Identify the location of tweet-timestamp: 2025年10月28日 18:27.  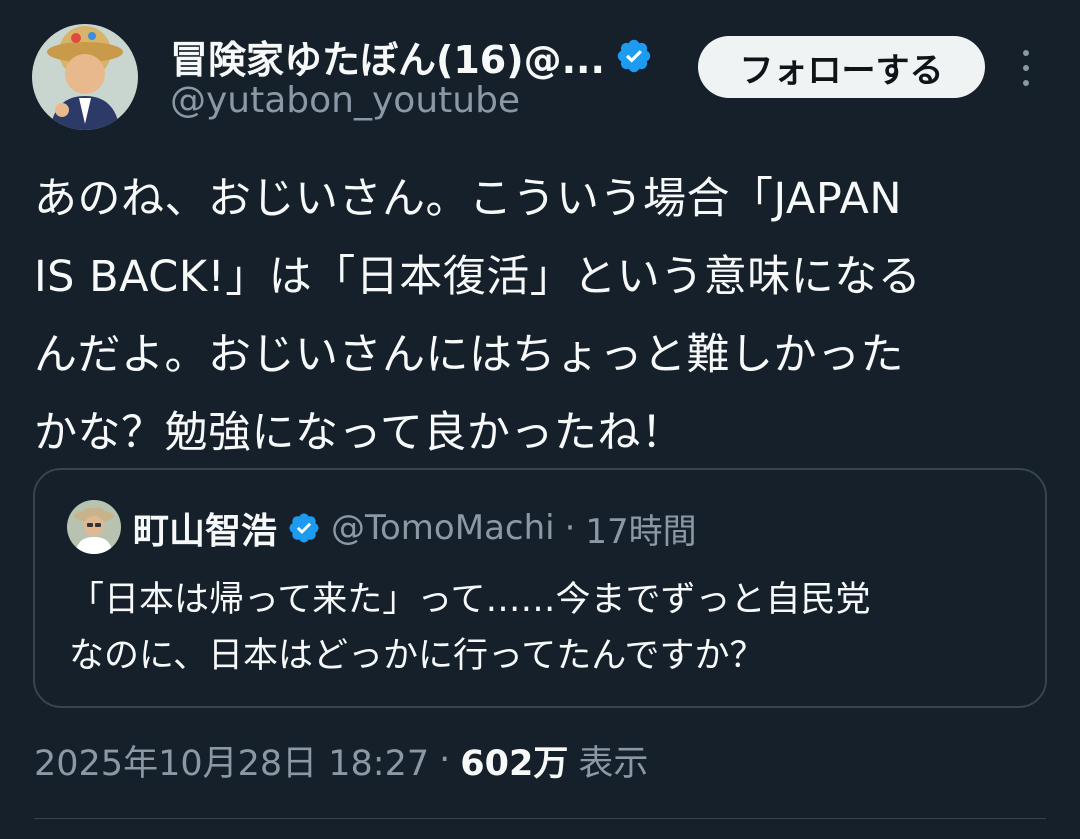
(231, 760).